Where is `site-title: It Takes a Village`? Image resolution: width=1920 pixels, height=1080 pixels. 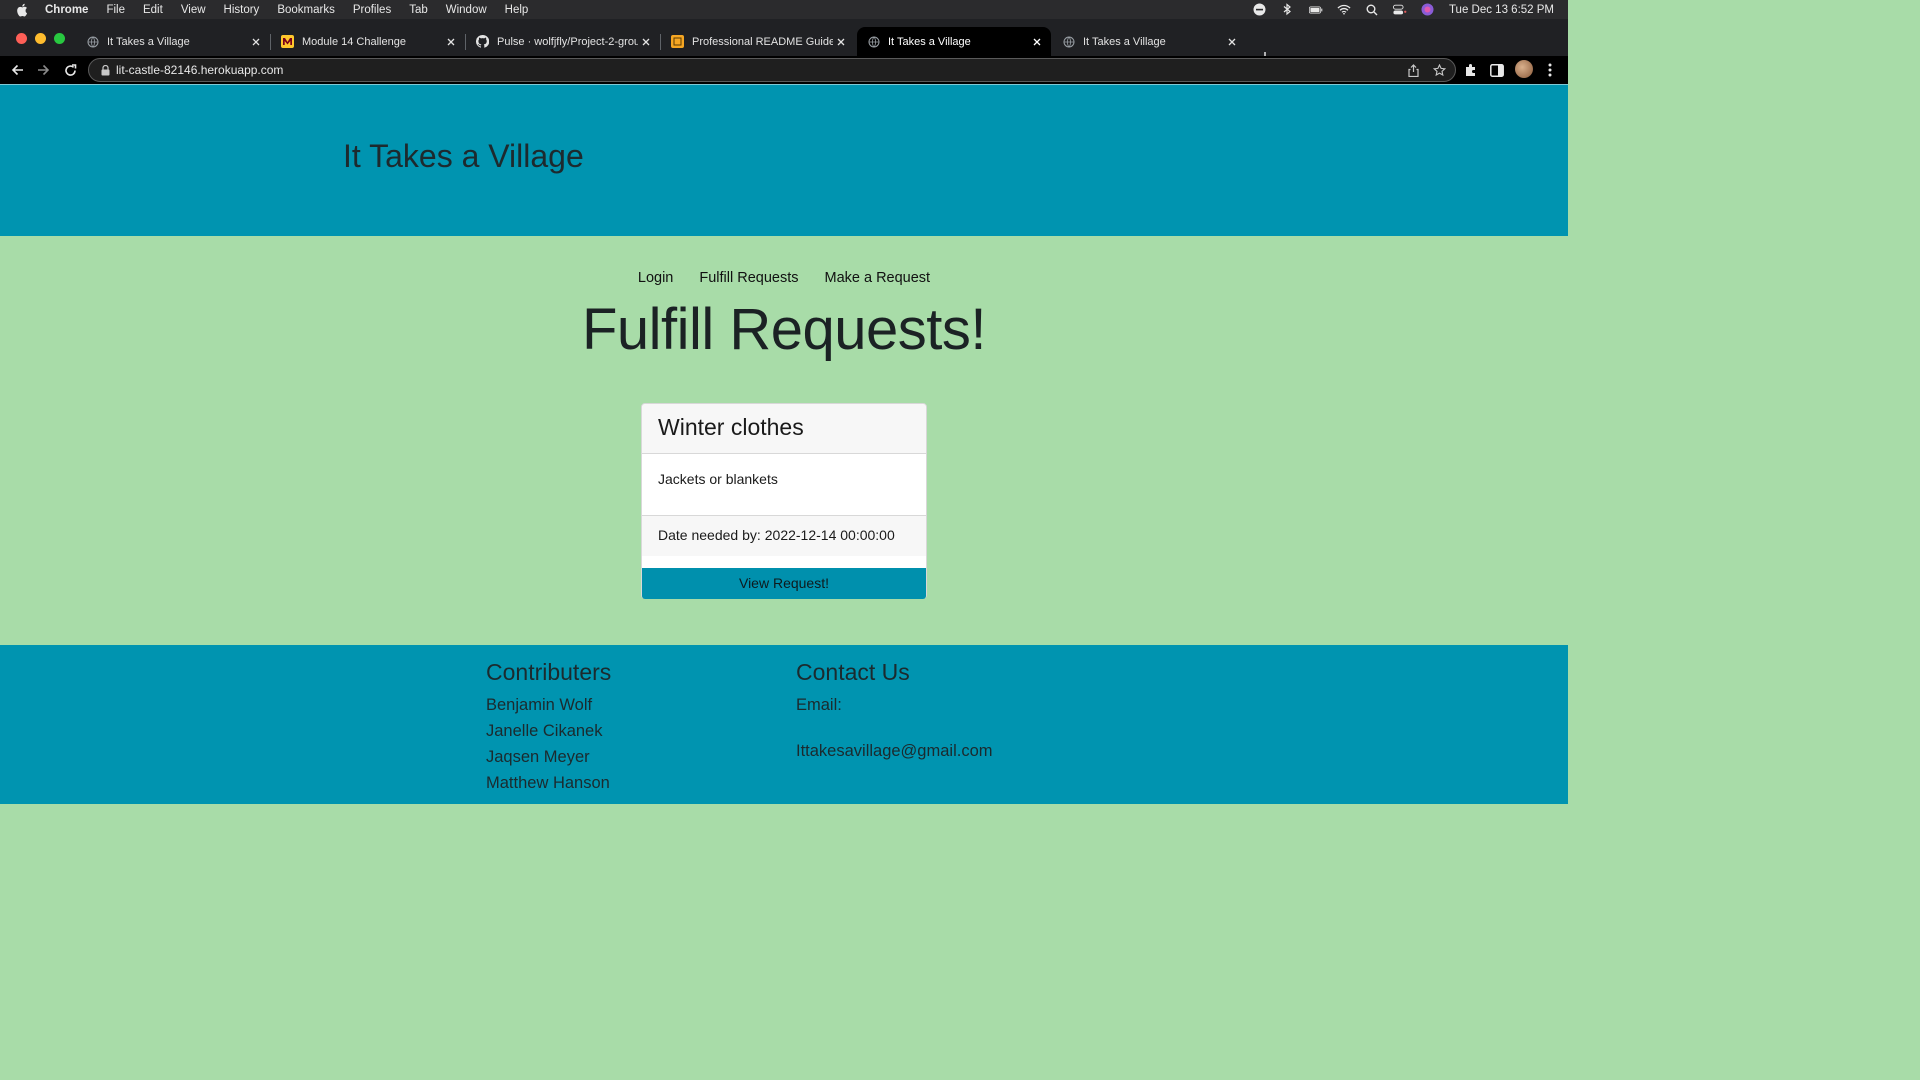
site-title: It Takes a Village is located at coordinates (463, 156).